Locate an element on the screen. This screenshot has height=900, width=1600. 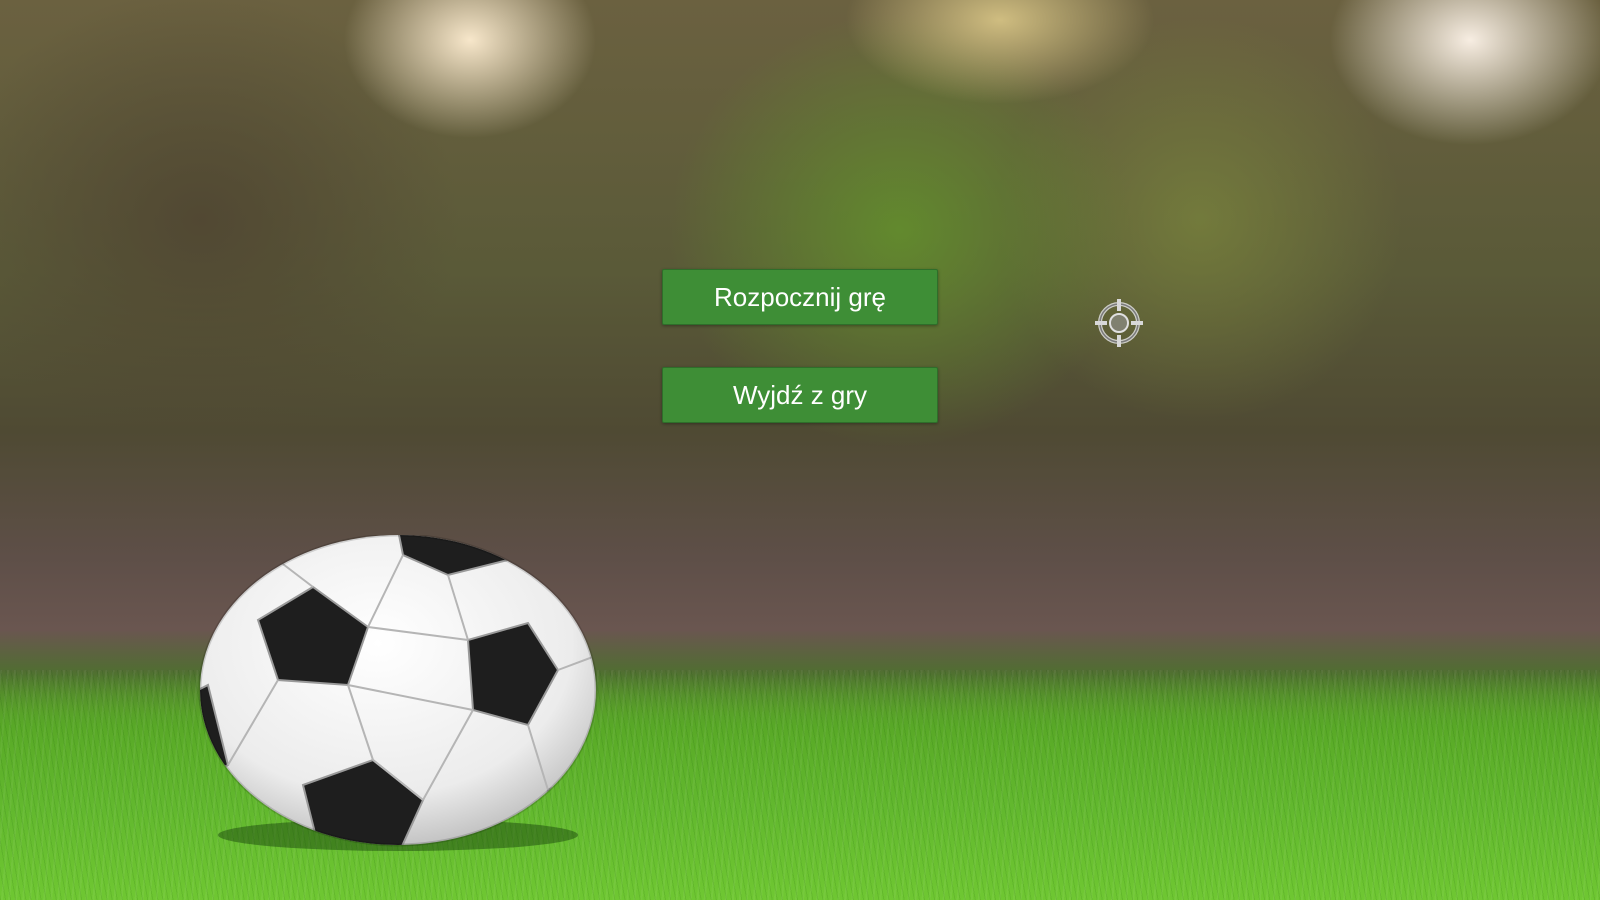
main-menu: Rozpocznij grę Wyjdź z gry is located at coordinates (800, 367).